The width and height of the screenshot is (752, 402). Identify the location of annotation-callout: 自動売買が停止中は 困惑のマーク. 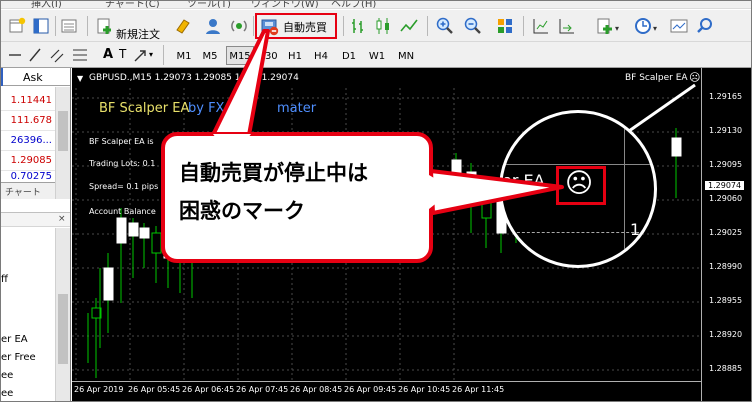
(297, 197).